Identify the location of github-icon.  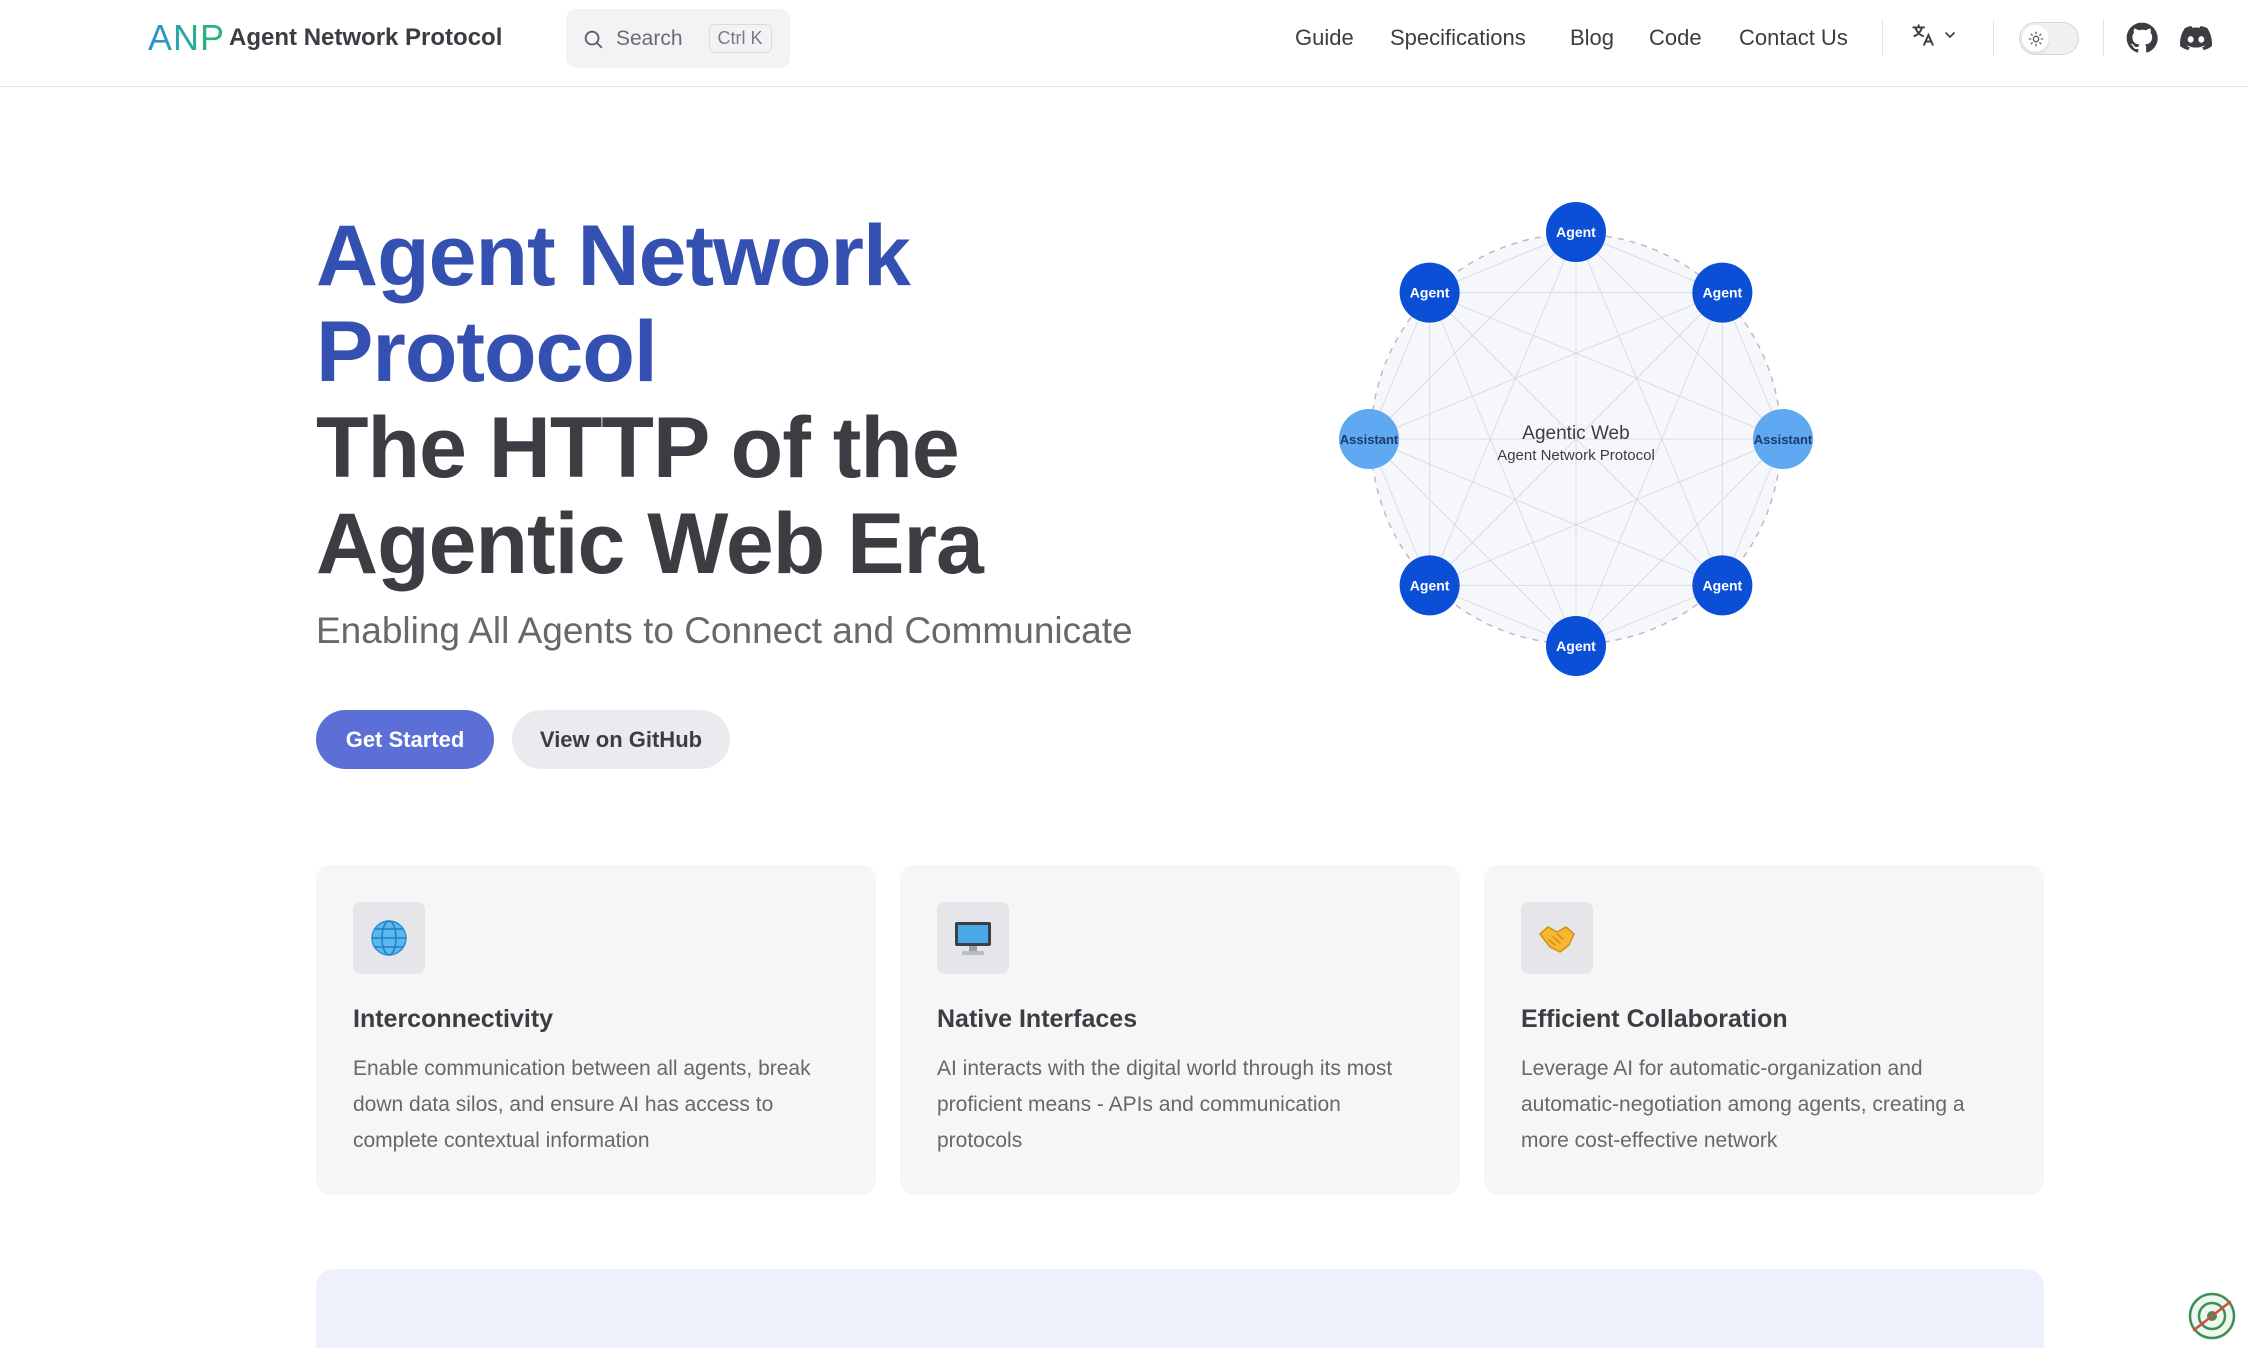
(2142, 38).